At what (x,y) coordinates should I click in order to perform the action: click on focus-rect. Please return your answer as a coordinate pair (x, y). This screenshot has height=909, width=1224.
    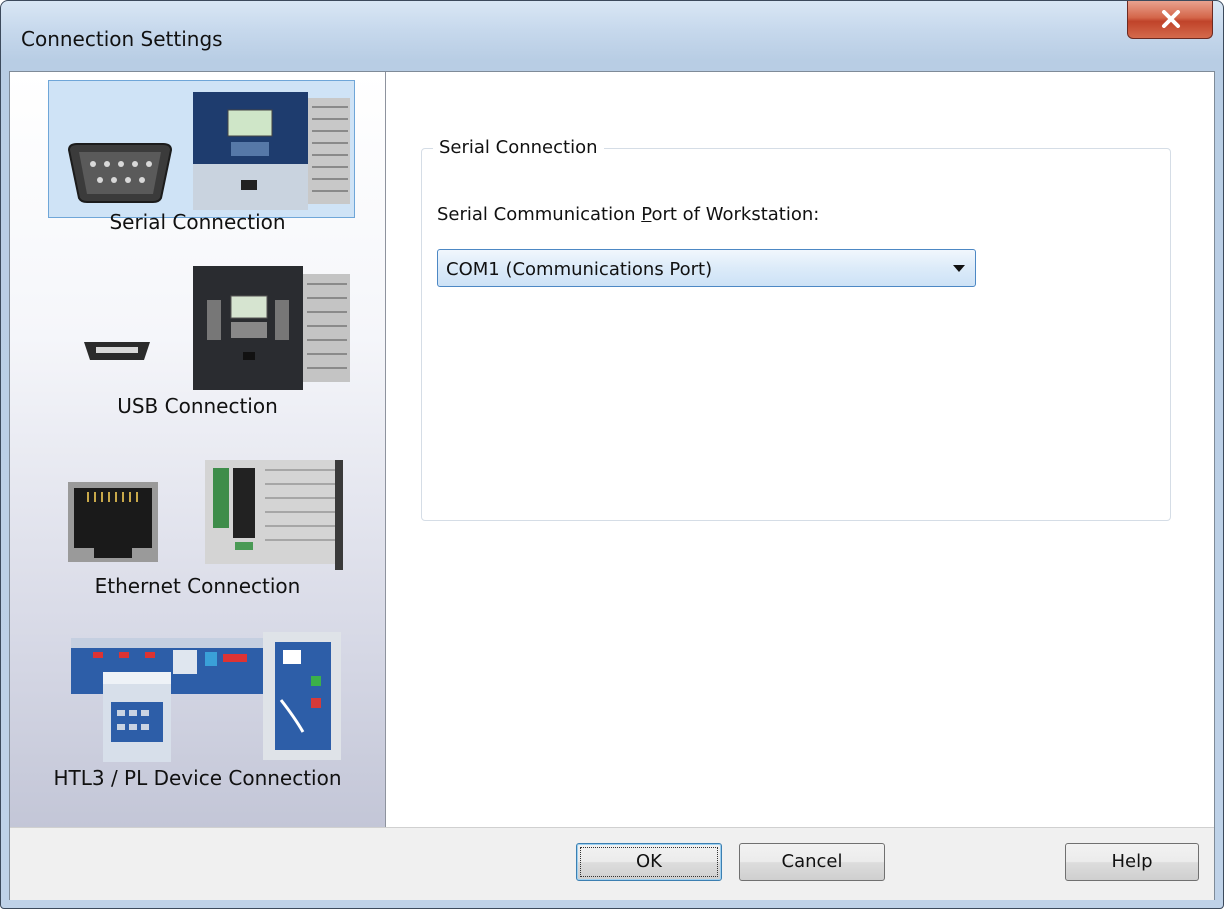
    Looking at the image, I should click on (649, 862).